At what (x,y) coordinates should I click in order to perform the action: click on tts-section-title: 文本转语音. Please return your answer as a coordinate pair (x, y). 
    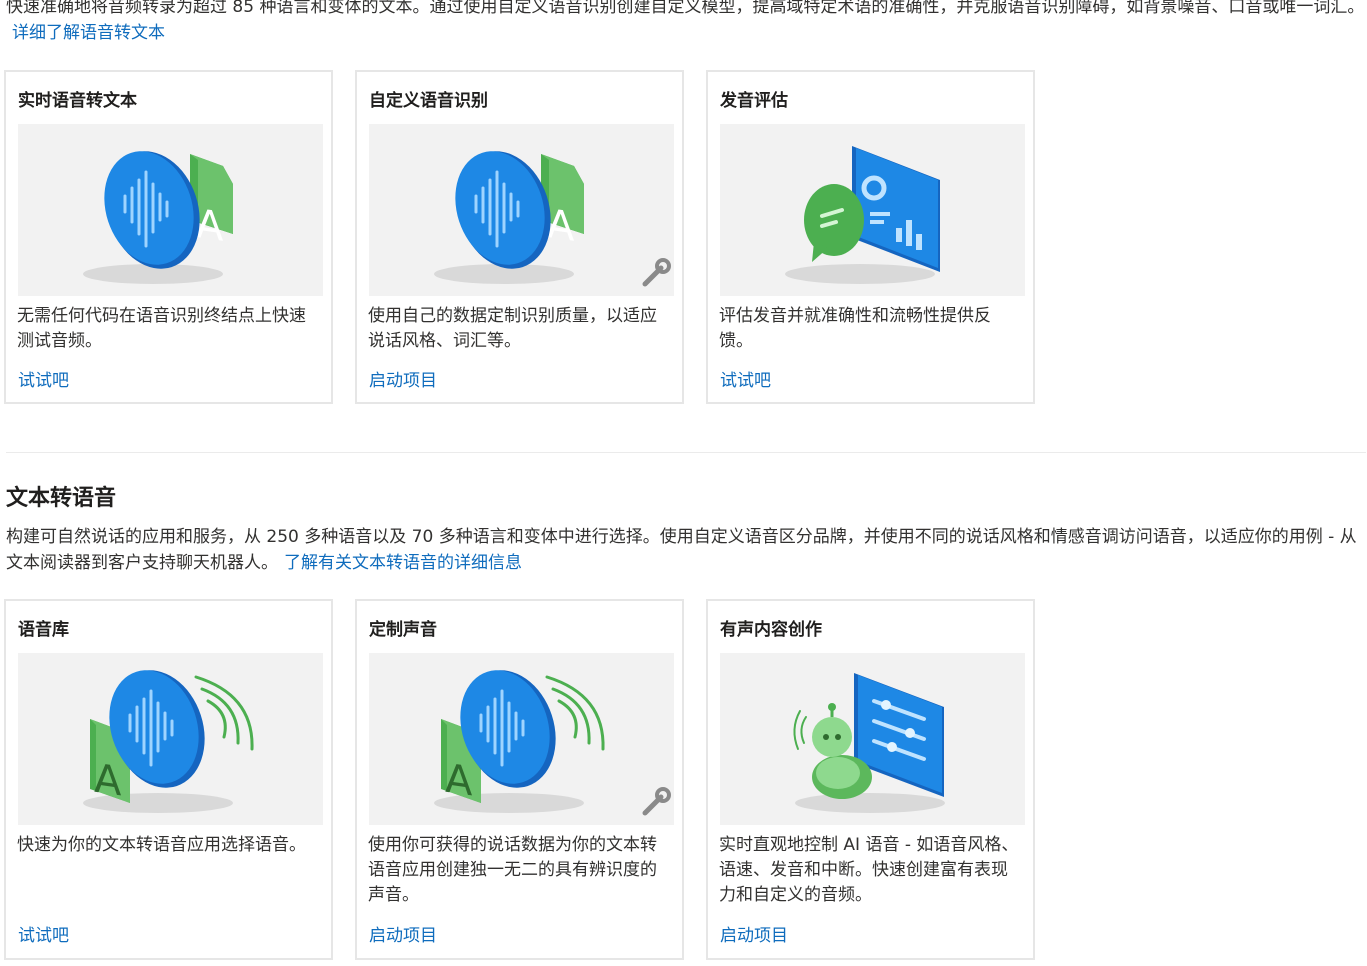
    Looking at the image, I should click on (61, 498).